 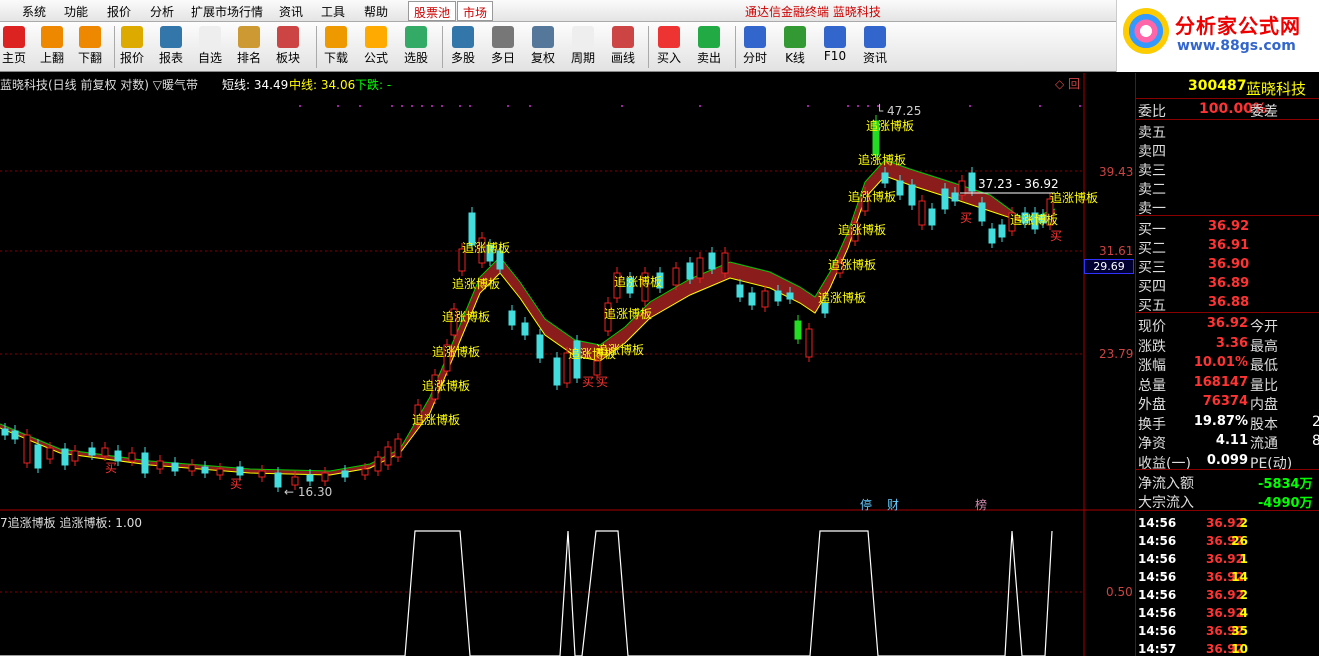 I want to click on toolbar-button-21: 资讯, so click(x=875, y=47).